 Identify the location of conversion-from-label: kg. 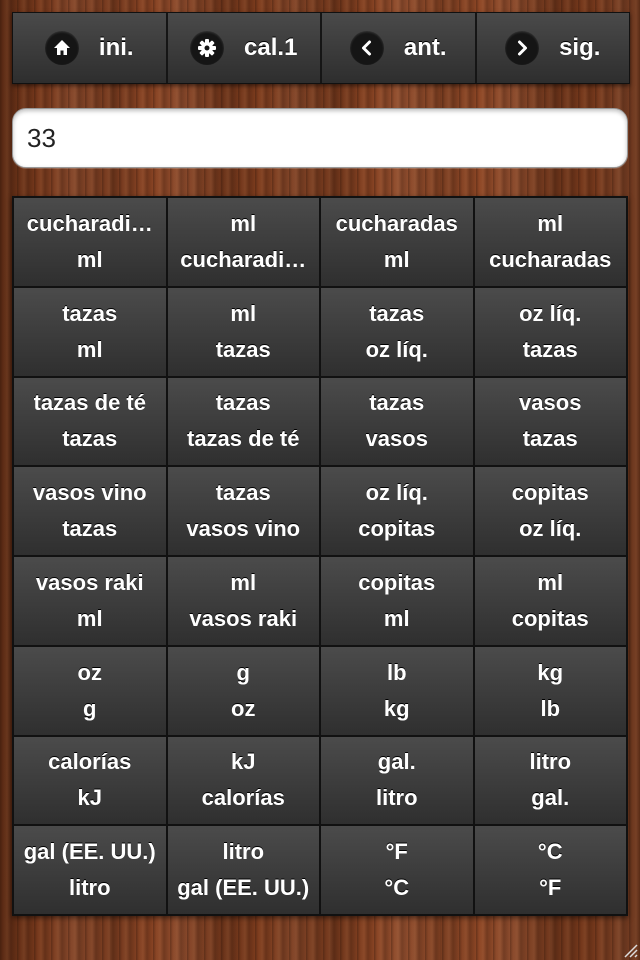
(550, 672).